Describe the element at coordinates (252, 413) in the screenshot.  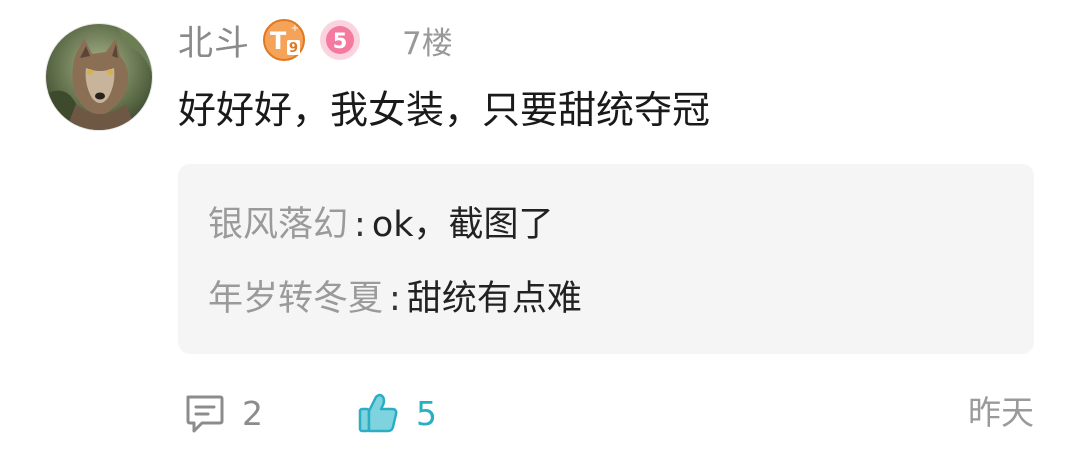
I see `reply-count: 2` at that location.